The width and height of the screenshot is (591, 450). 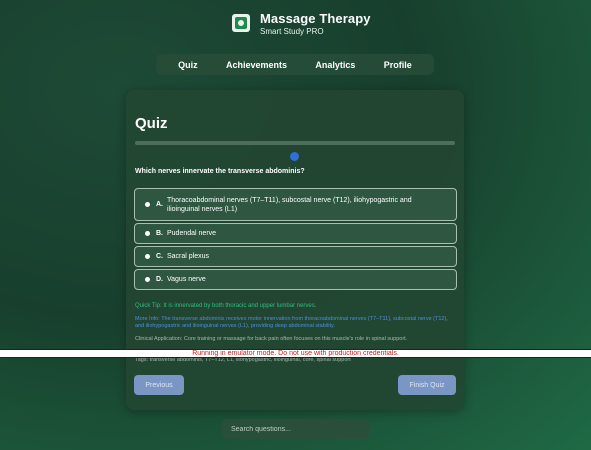 What do you see at coordinates (295, 279) in the screenshot?
I see `option-d: D. Vagus nerve` at bounding box center [295, 279].